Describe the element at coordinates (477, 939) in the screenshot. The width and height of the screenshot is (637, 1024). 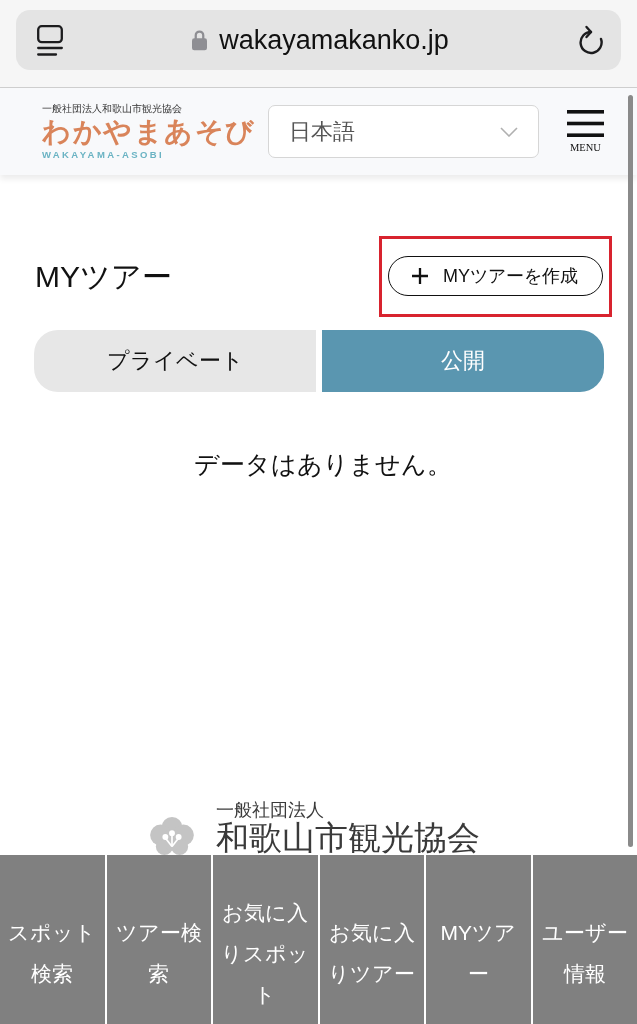
I see `bottom-nav-item: MYツアー` at that location.